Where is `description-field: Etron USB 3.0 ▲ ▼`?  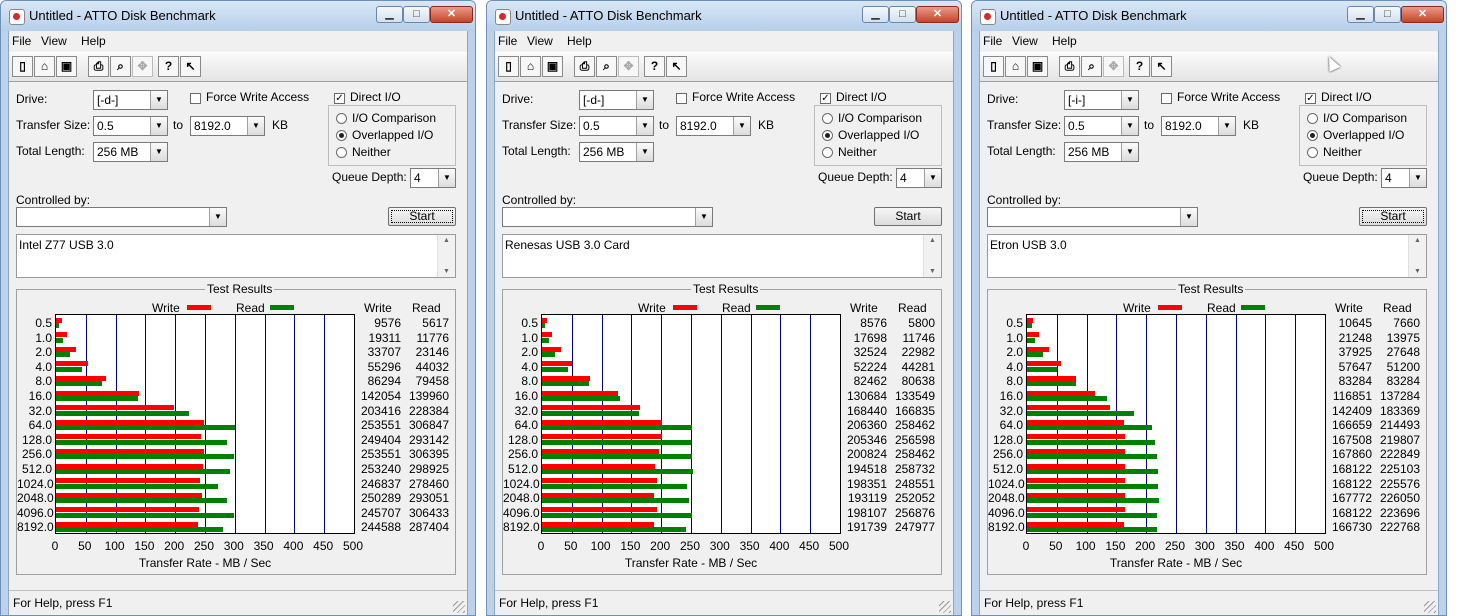 description-field: Etron USB 3.0 ▲ ▼ is located at coordinates (1207, 256).